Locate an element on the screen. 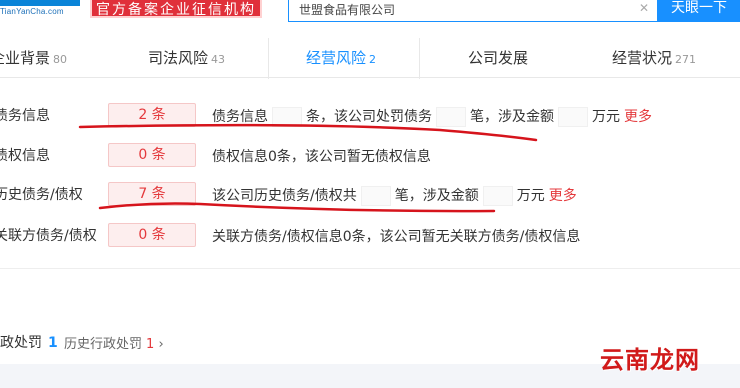 The height and width of the screenshot is (388, 740). logo: TianYanCha.com is located at coordinates (40, 11).